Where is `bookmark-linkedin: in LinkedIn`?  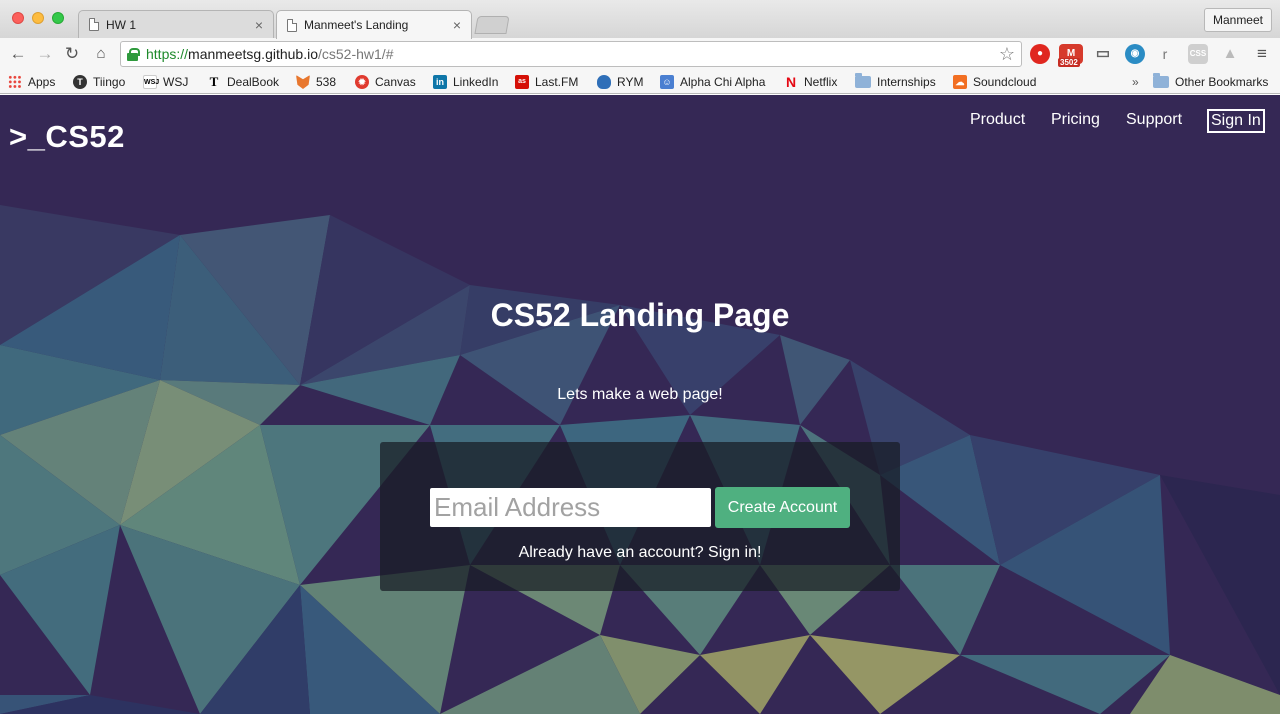 bookmark-linkedin: in LinkedIn is located at coordinates (465, 82).